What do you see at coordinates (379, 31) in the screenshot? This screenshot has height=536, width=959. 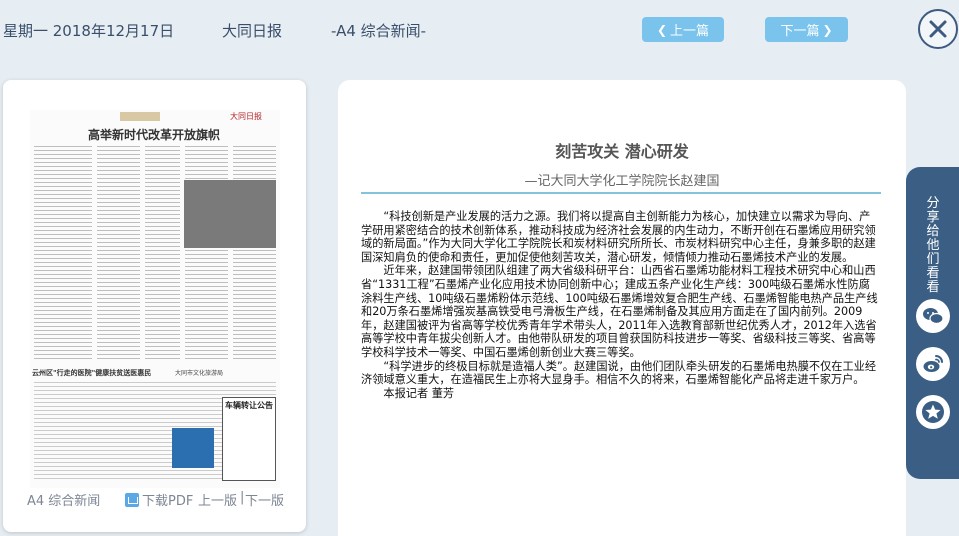 I see `section-name: -A4 综合新闻-` at bounding box center [379, 31].